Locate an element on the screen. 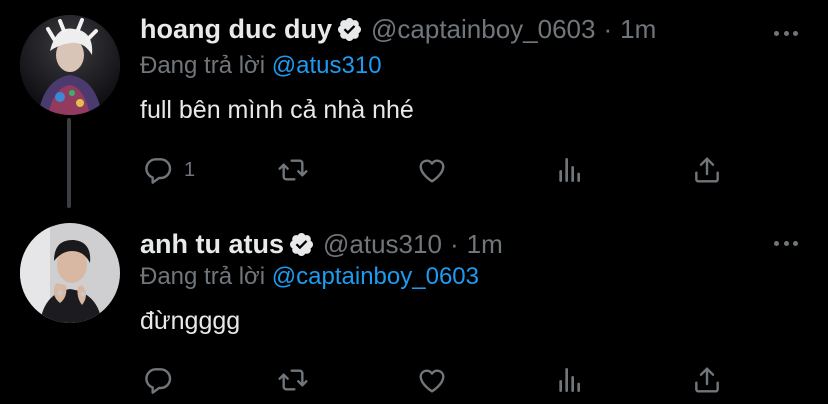 Image resolution: width=828 pixels, height=404 pixels. replying-to: Đang trả lời @captainboy_0603 is located at coordinates (309, 277).